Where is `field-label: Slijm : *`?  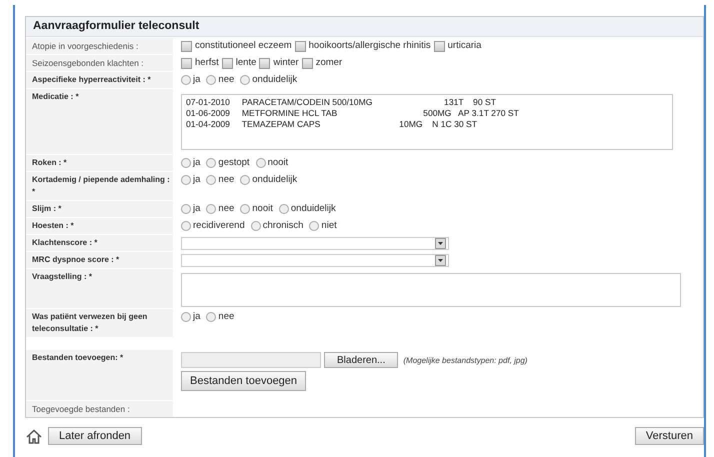
field-label: Slijm : * is located at coordinates (99, 209).